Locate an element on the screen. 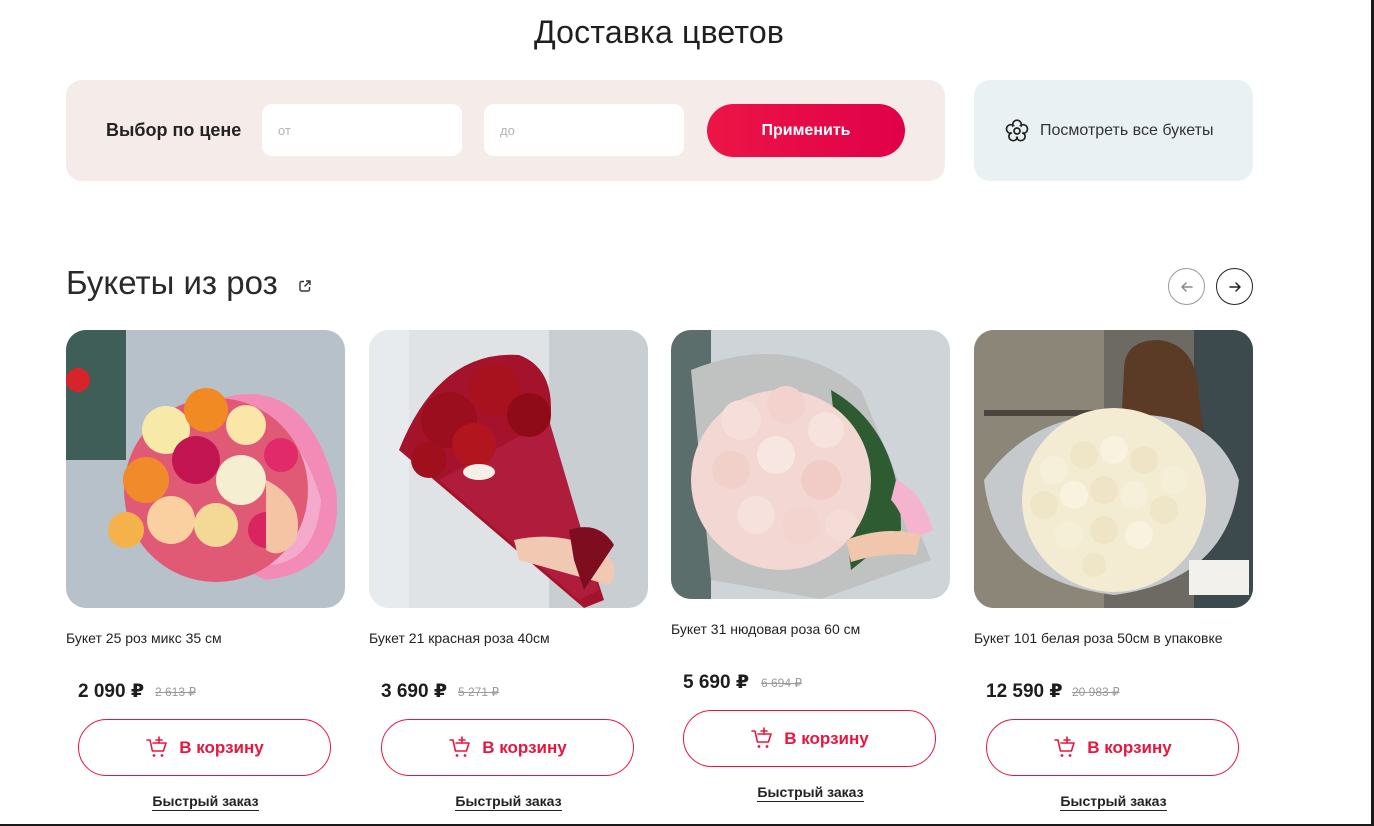 The width and height of the screenshot is (1374, 826). external-link-icon is located at coordinates (305, 286).